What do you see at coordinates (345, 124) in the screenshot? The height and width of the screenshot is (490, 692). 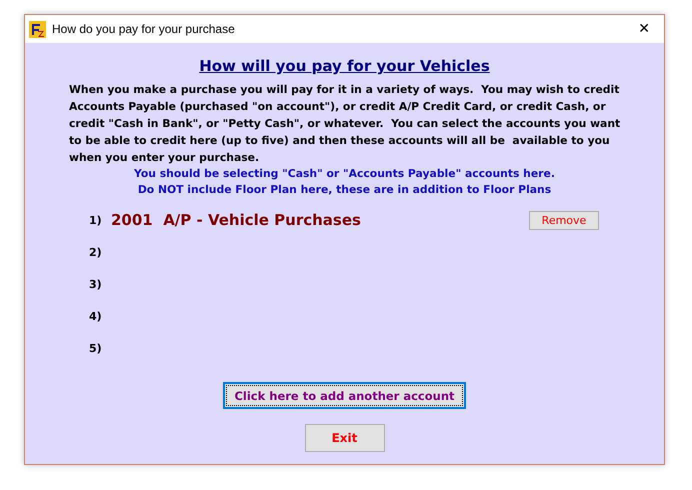 I see `intro-paragraph: When you make a purchase you will pay for it in a variety of ways. You may wish to credit Accounts Payable (purchased "on account"), or credit A/P Credit Card, or credit Cash, or credit "Cash in Bank", or "Petty Cash", or whatever. You can select the accounts you want to be able to credit here (up to five) and then these accounts will all be available to you when you enter your purchase.` at bounding box center [345, 124].